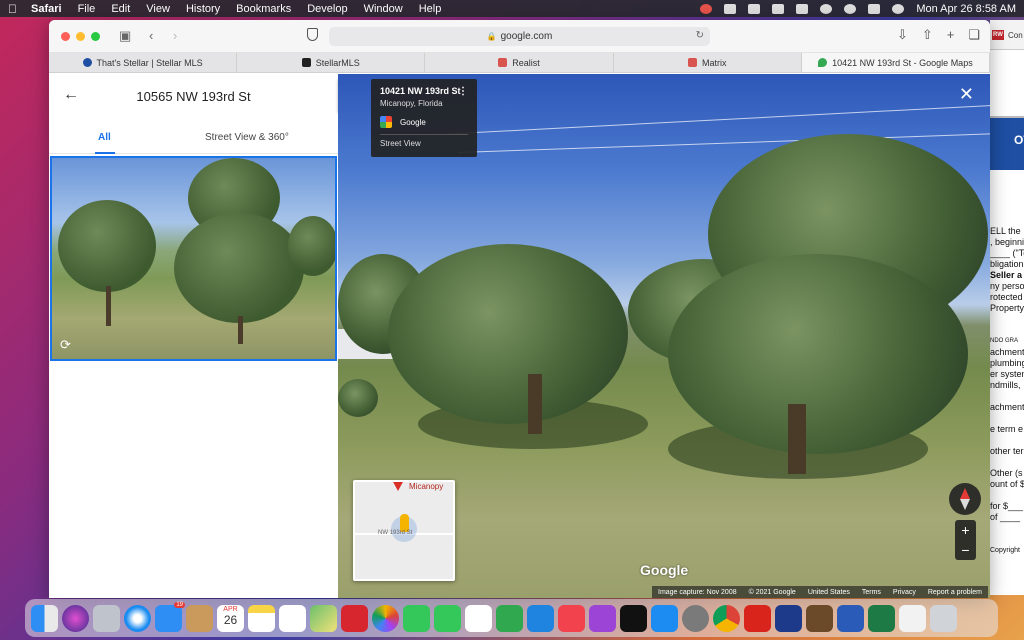 This screenshot has width=1024, height=640. I want to click on zoom-controls: + −, so click(965, 540).